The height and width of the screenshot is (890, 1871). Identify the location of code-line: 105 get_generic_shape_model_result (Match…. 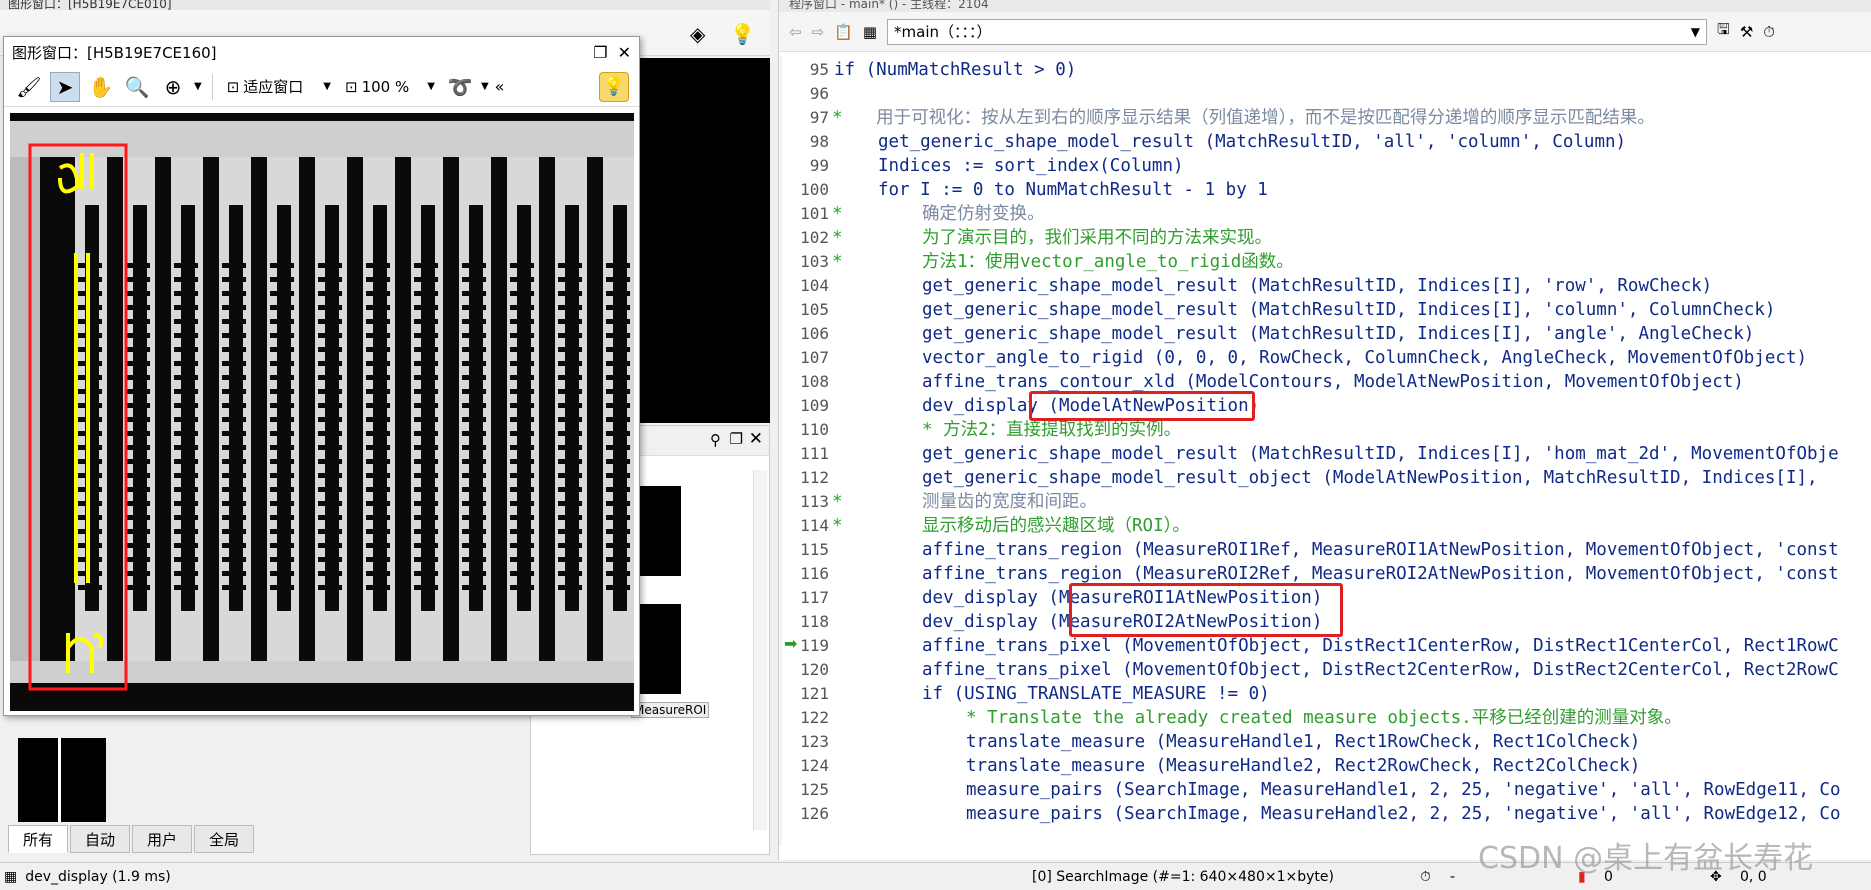
(1325, 310).